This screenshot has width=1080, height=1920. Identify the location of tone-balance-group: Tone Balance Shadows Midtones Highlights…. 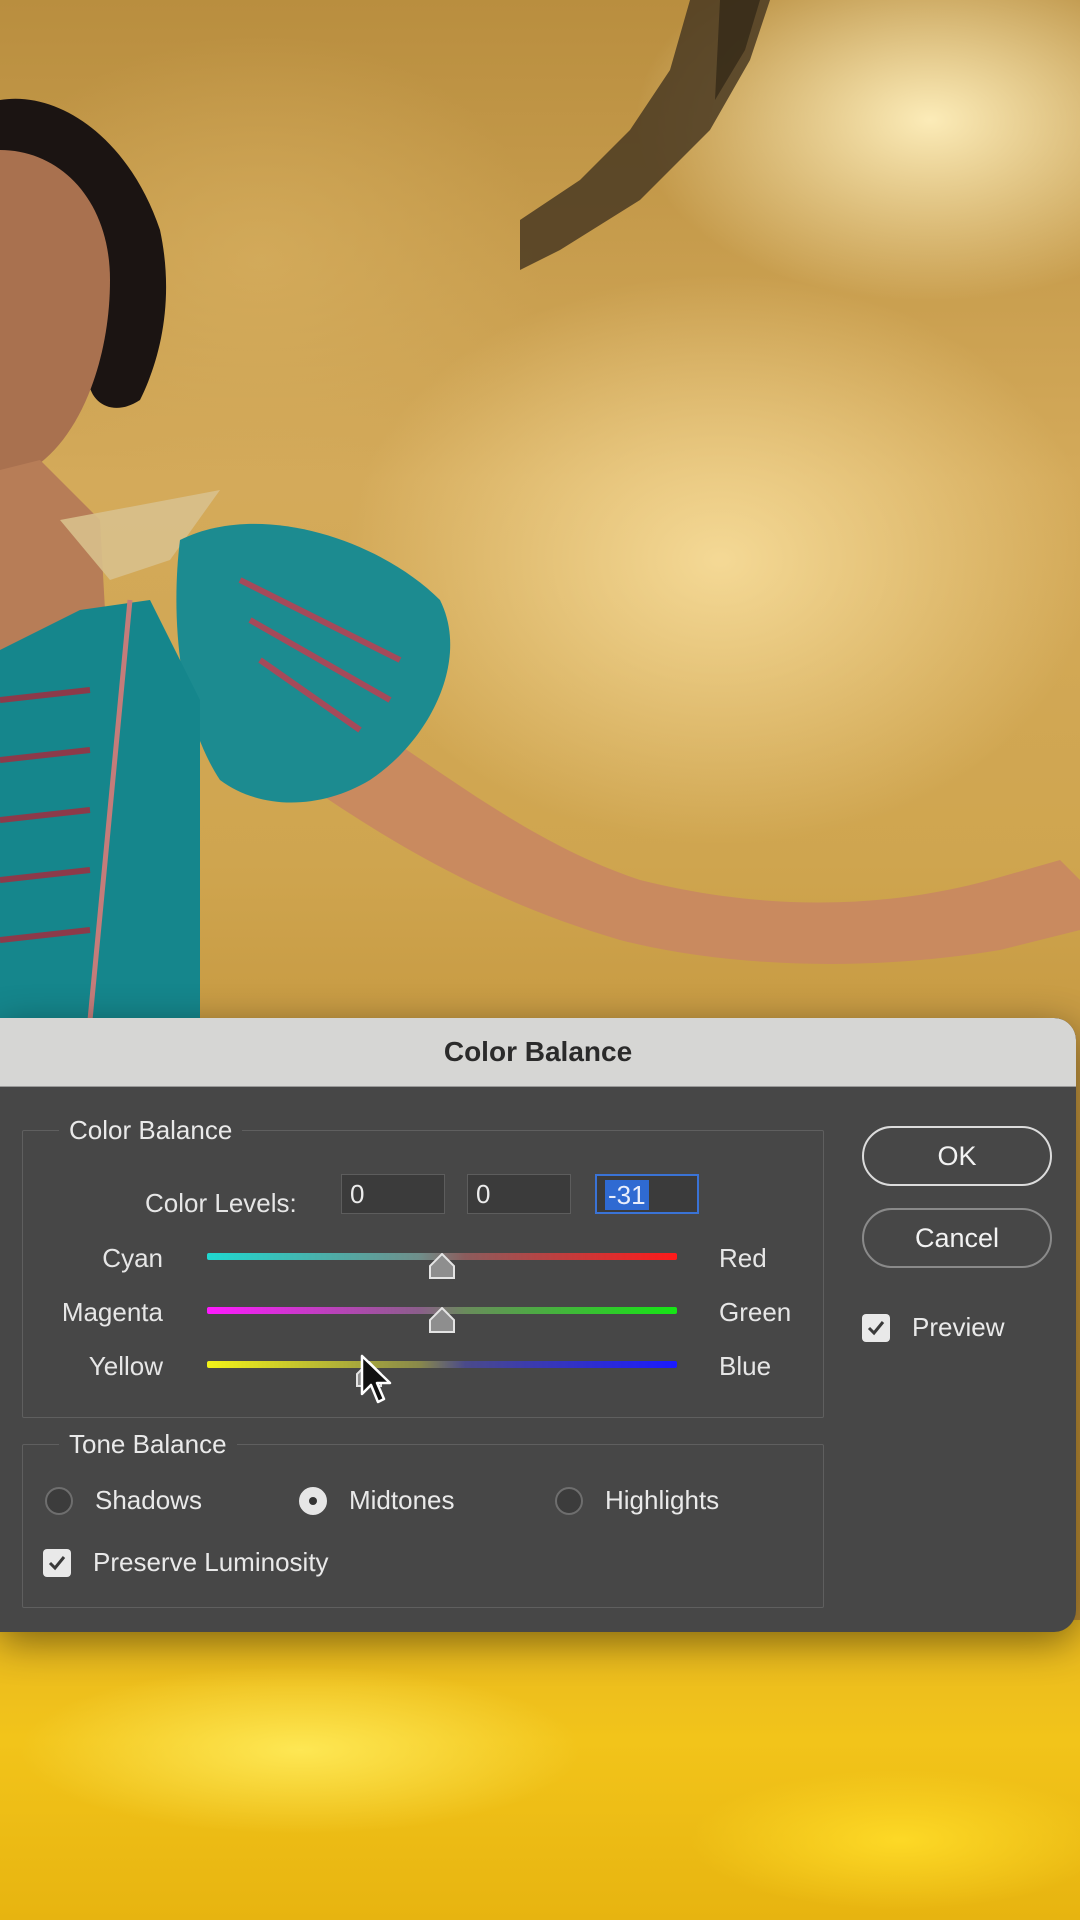
(423, 1518).